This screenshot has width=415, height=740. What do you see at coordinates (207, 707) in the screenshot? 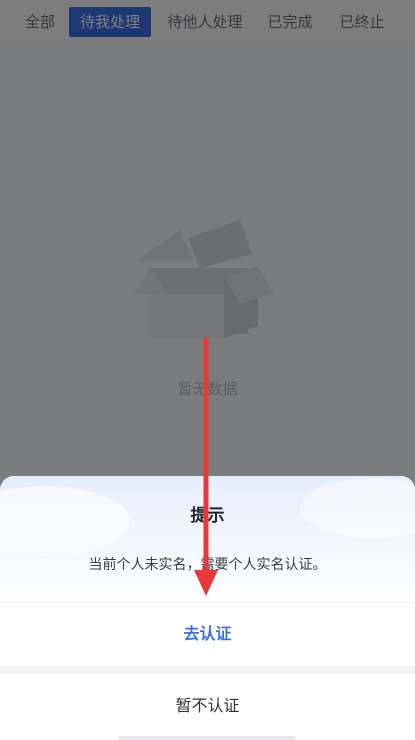
I see `skip-verify-button: 暂不认证` at bounding box center [207, 707].